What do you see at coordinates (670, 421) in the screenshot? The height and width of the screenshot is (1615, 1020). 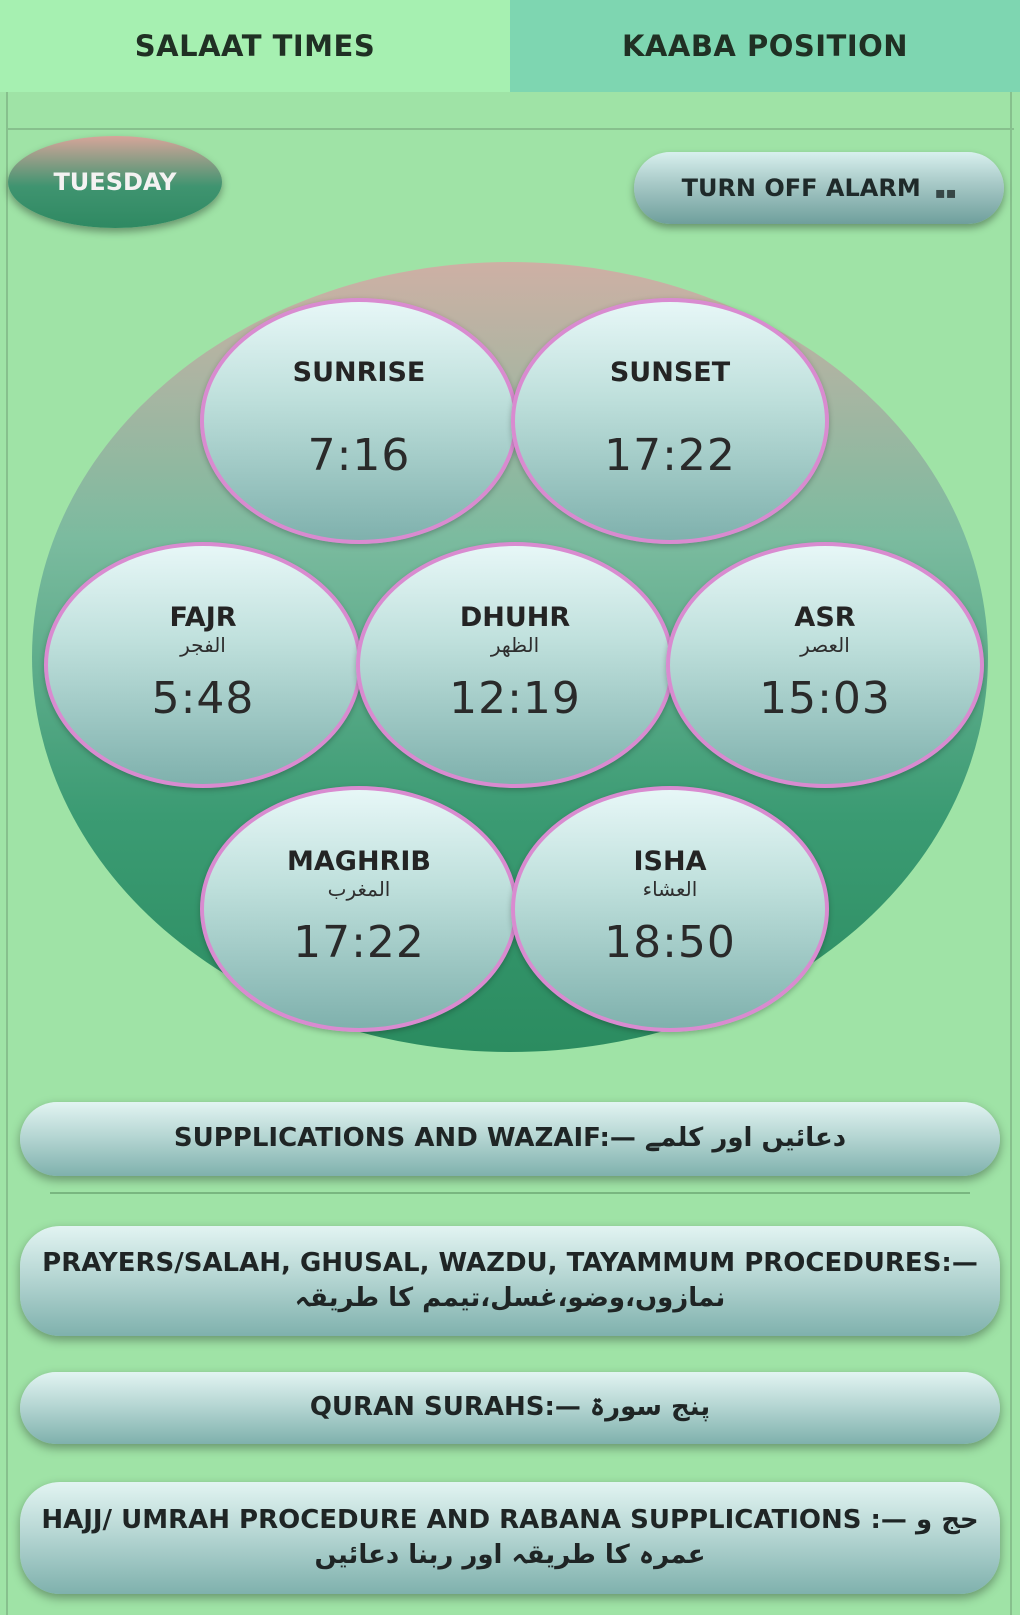 I see `sunset-bubble: SUNSET 17:22` at bounding box center [670, 421].